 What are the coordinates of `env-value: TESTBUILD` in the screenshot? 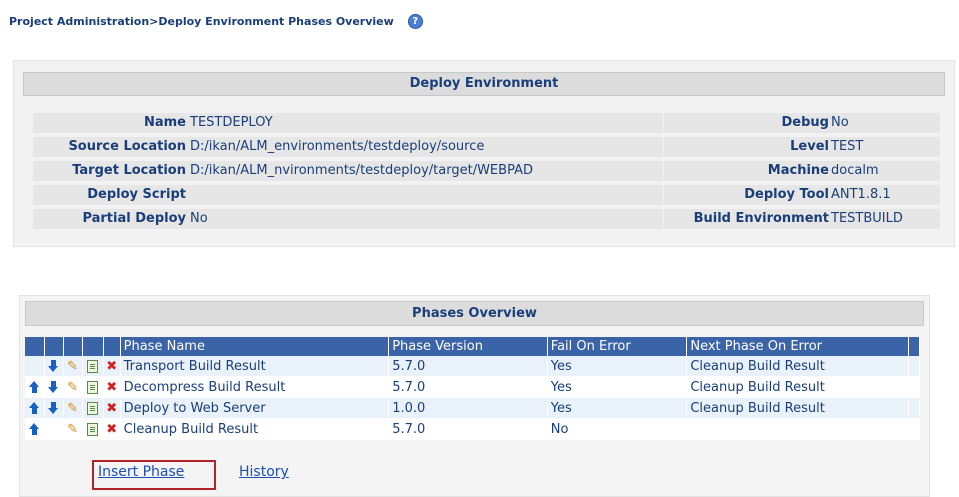 It's located at (867, 218).